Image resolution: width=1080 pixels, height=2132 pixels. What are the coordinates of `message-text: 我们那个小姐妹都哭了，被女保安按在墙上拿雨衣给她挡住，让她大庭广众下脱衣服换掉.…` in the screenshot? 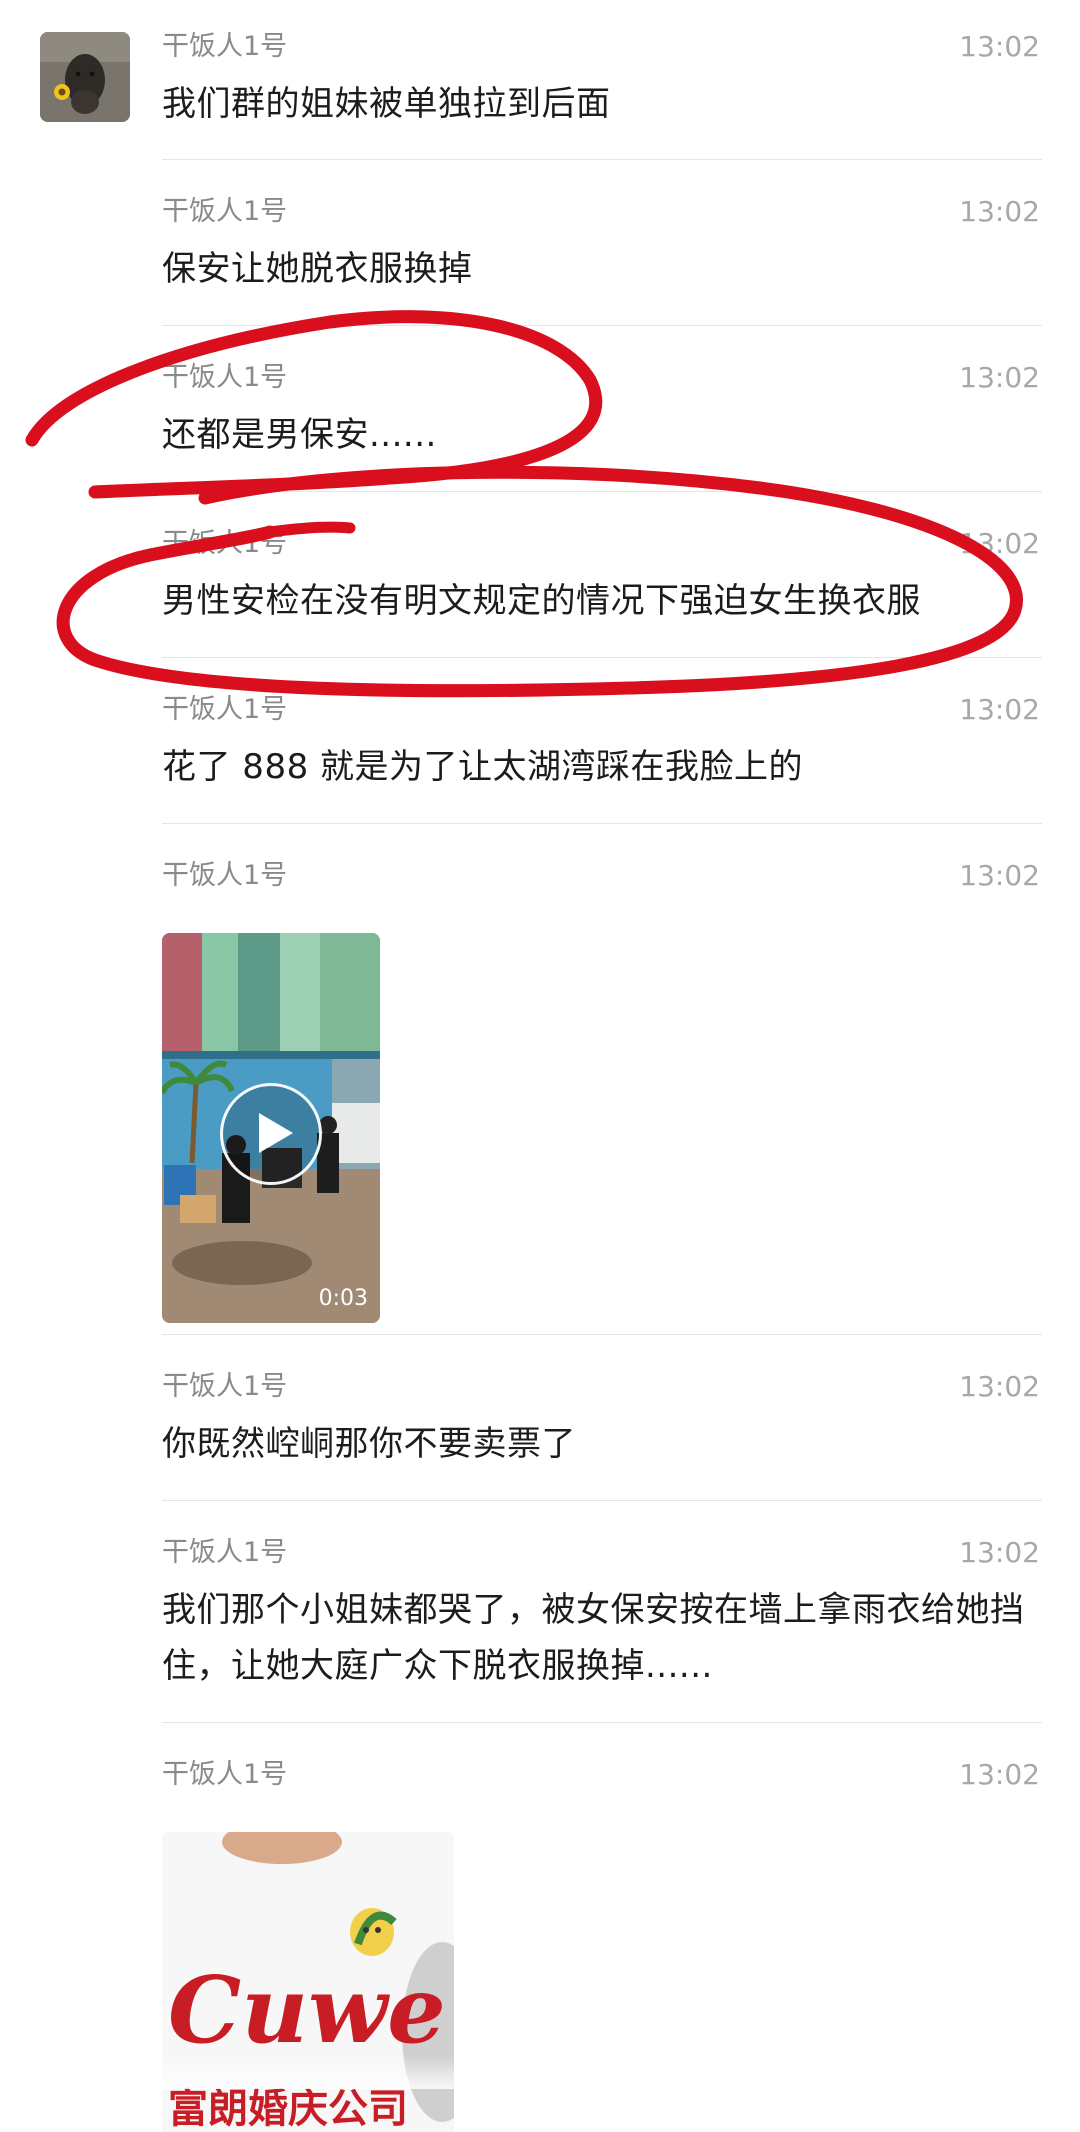 It's located at (593, 1638).